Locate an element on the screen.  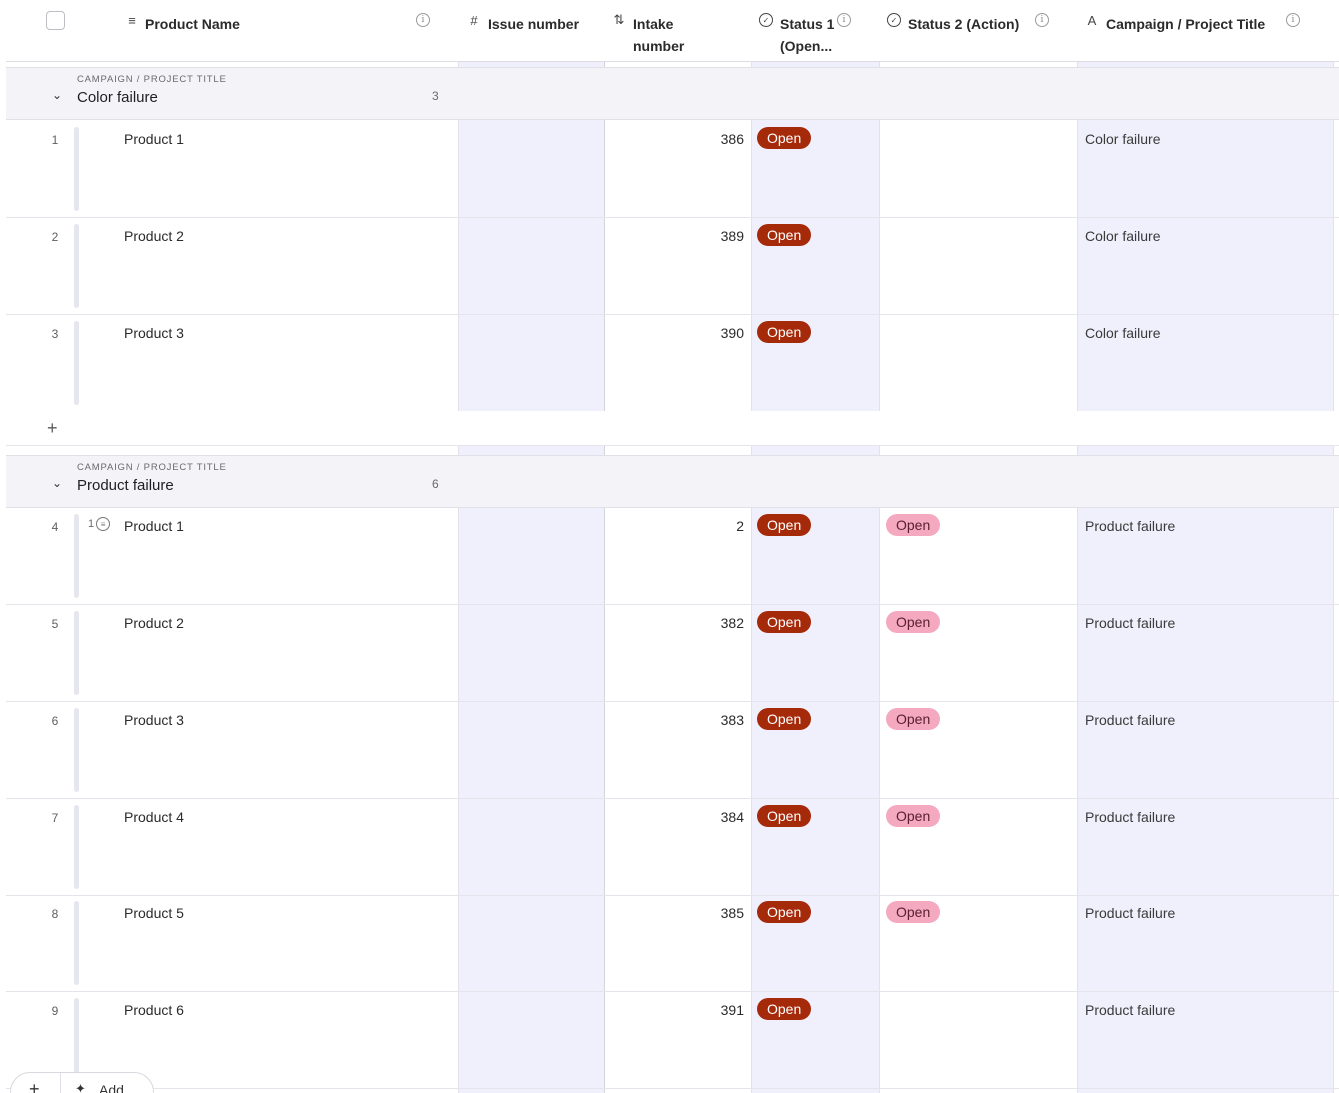
column-label: Product Name is located at coordinates (192, 24).